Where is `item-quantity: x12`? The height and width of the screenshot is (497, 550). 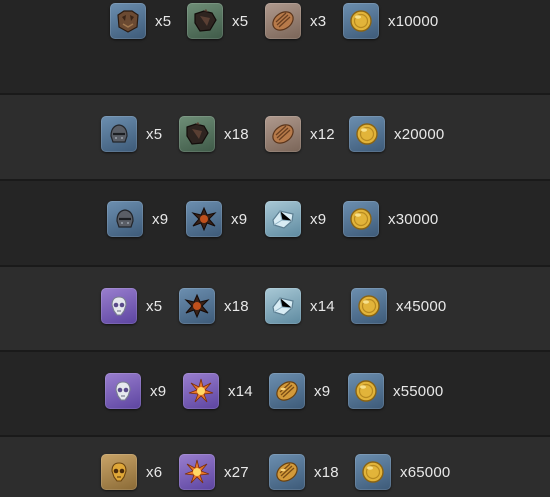
item-quantity: x12 is located at coordinates (322, 134).